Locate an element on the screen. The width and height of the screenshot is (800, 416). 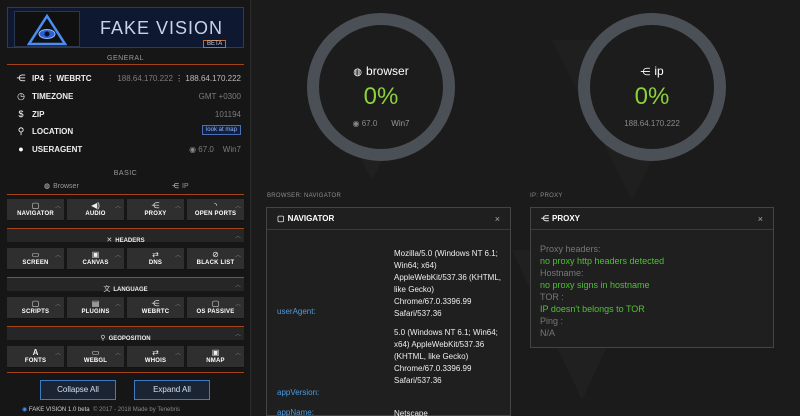
info-row-zip: $ ZIP 101194 is located at coordinates (128, 116).